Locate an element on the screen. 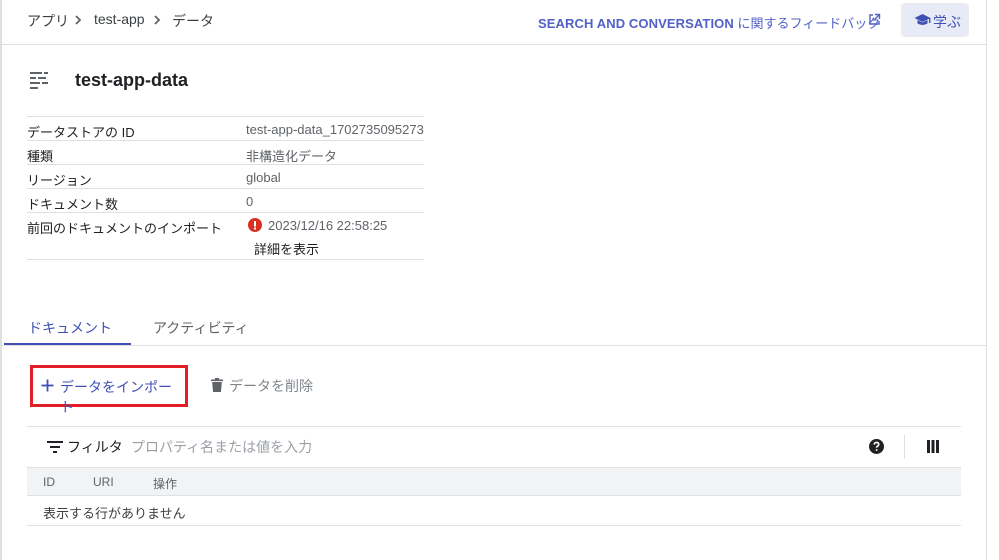 The height and width of the screenshot is (560, 999). columns-icon is located at coordinates (933, 446).